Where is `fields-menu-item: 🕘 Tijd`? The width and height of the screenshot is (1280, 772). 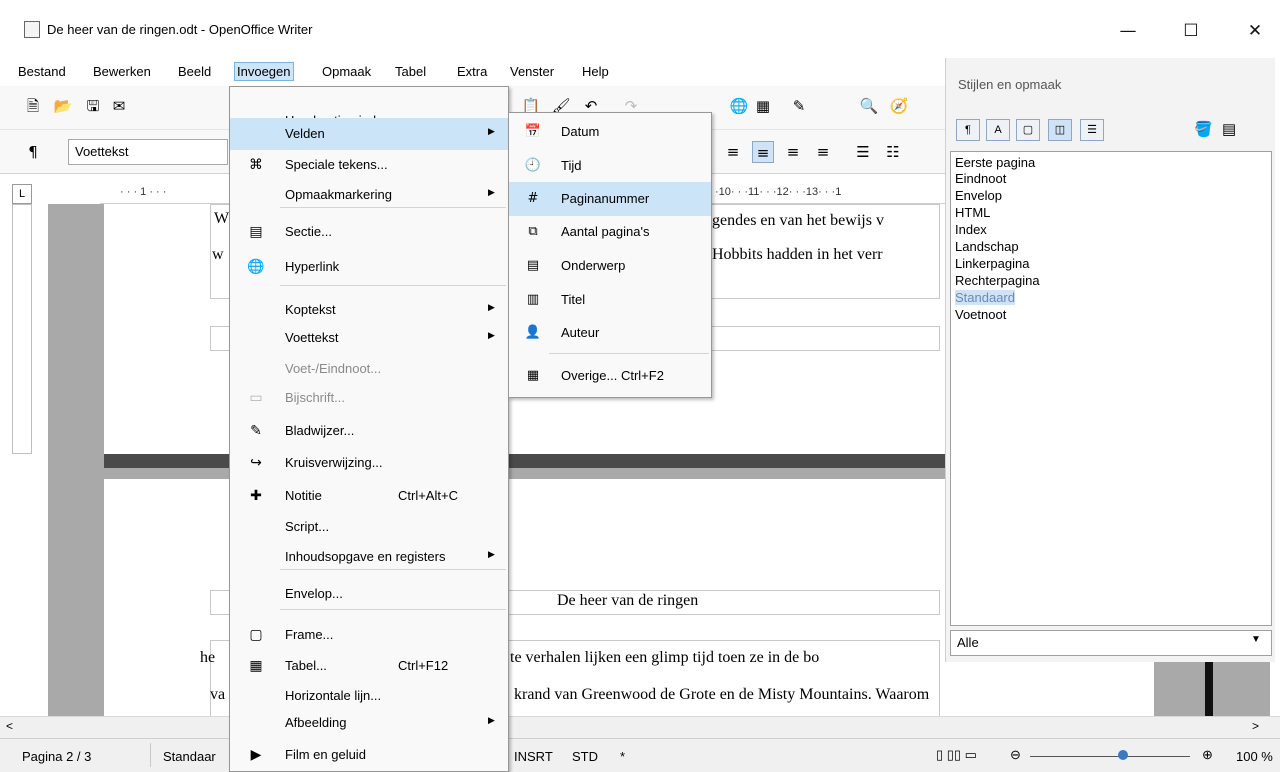
fields-menu-item: 🕘 Tijd is located at coordinates (610, 166).